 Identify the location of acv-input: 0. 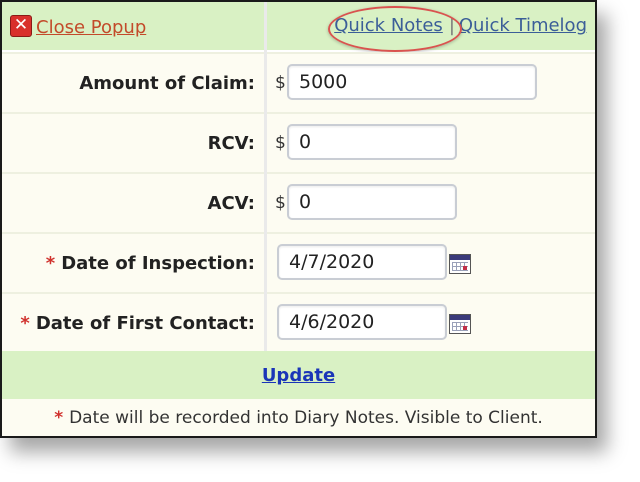
(372, 202).